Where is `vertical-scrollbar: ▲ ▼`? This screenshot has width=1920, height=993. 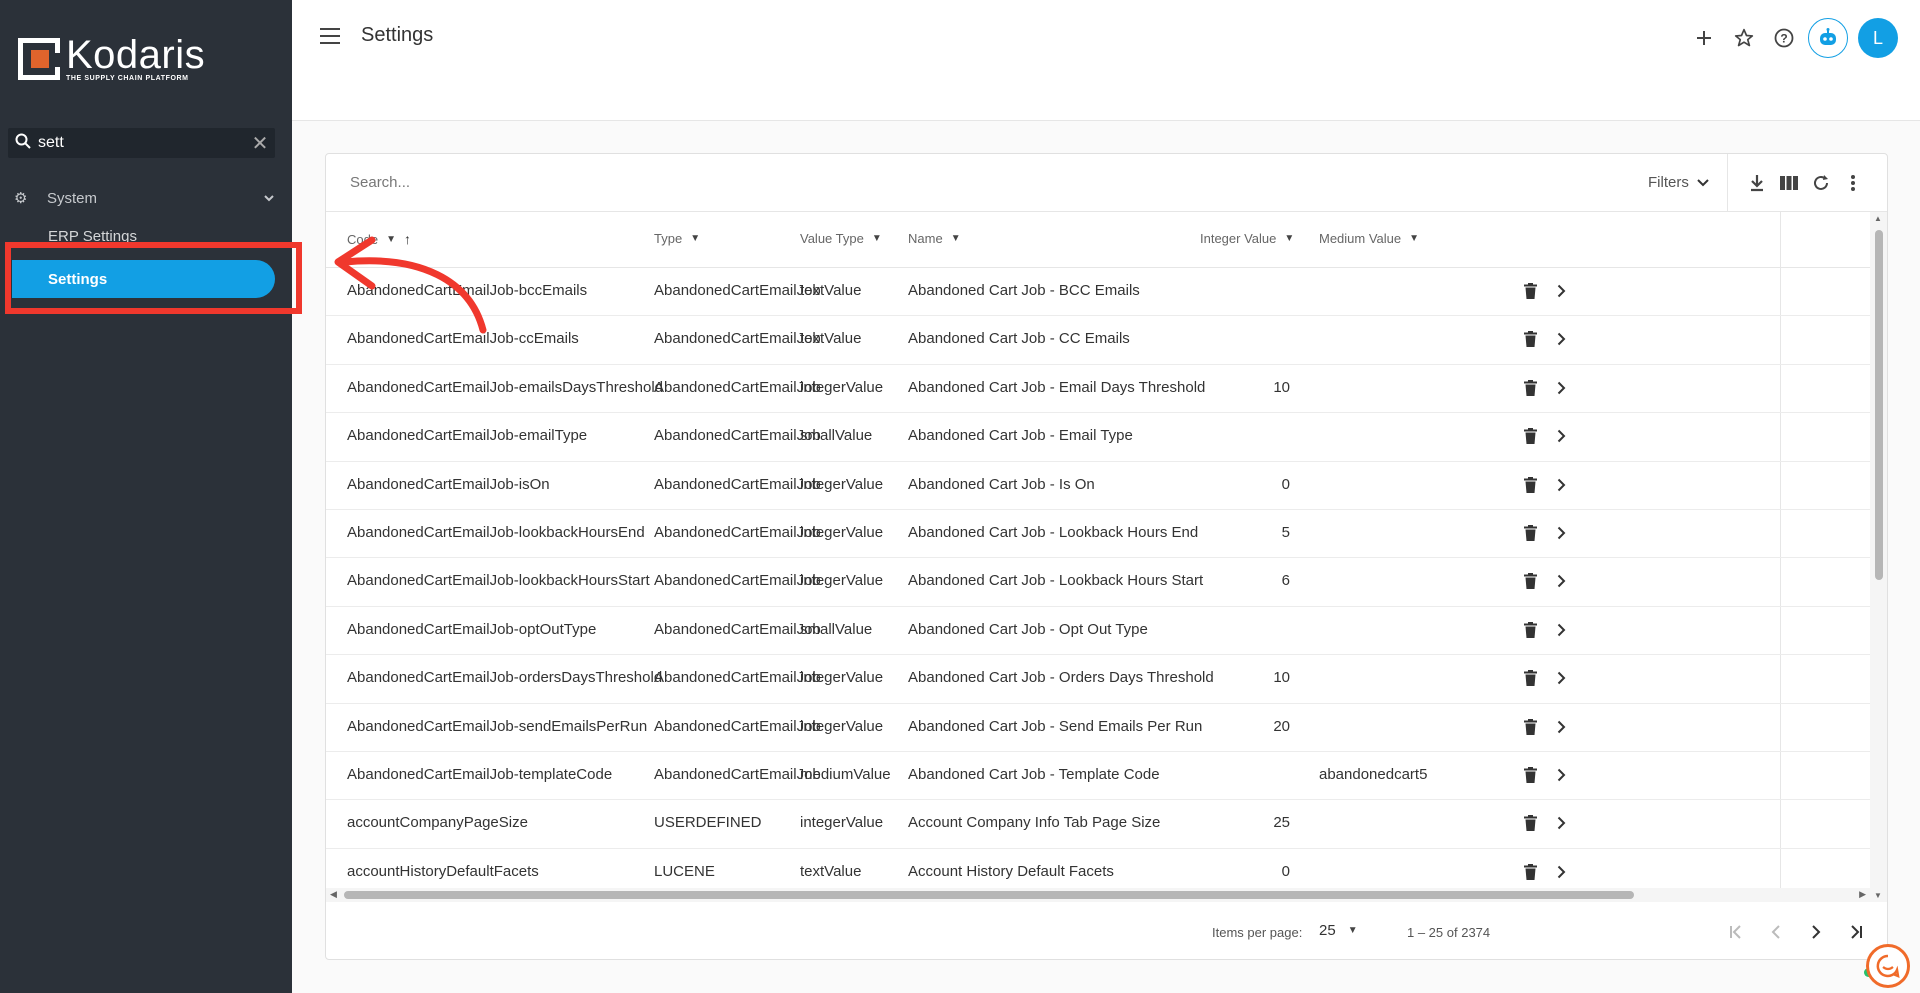 vertical-scrollbar: ▲ ▼ is located at coordinates (1878, 557).